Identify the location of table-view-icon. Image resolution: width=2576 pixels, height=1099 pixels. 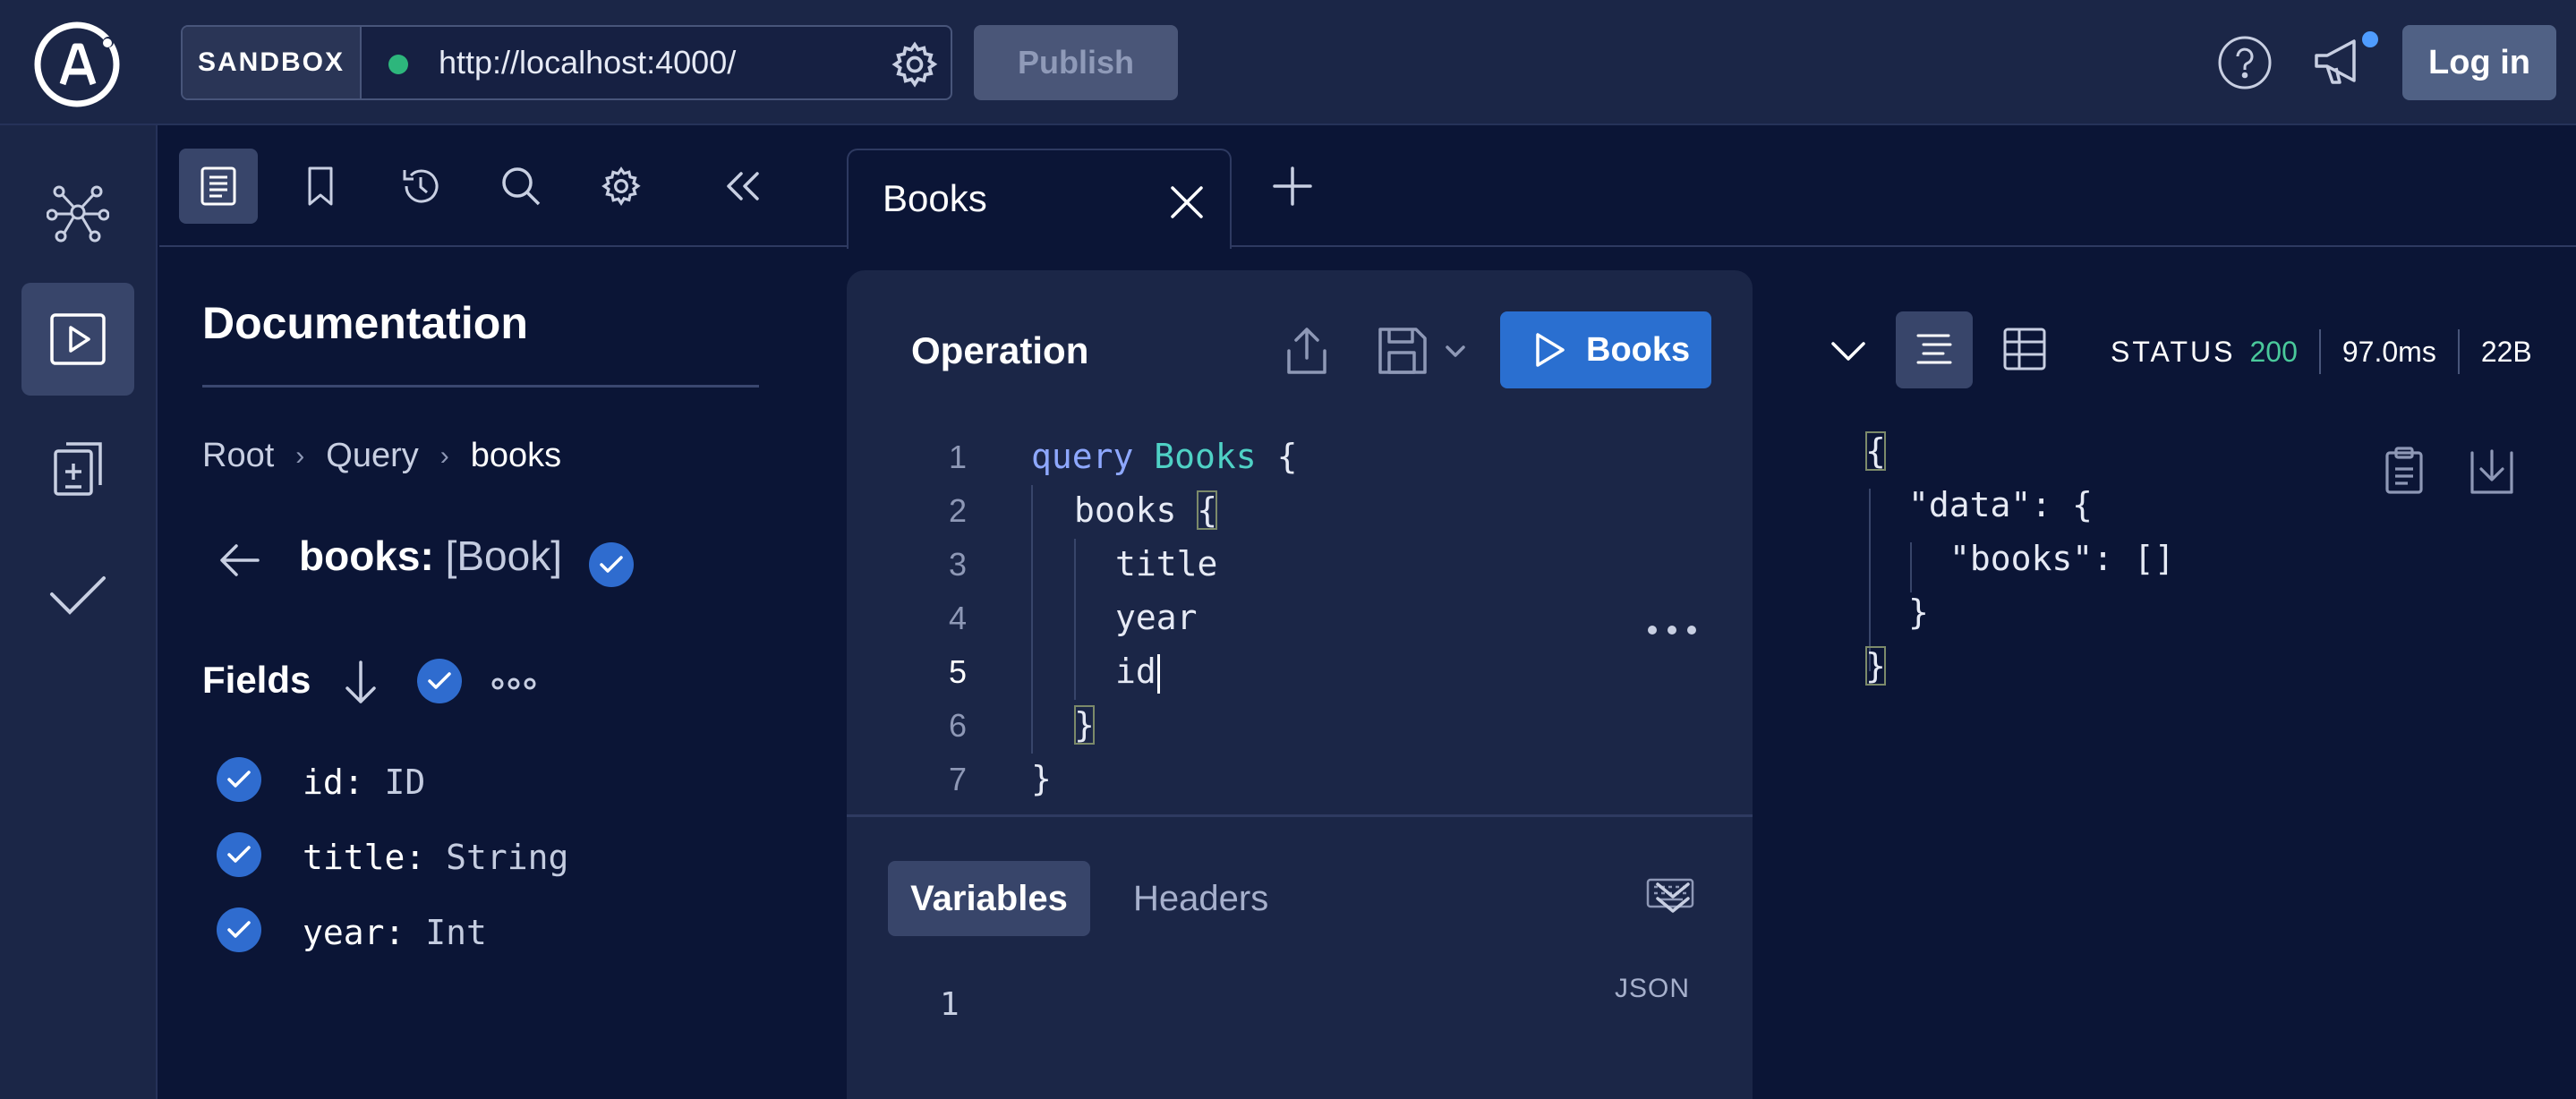
(2024, 349).